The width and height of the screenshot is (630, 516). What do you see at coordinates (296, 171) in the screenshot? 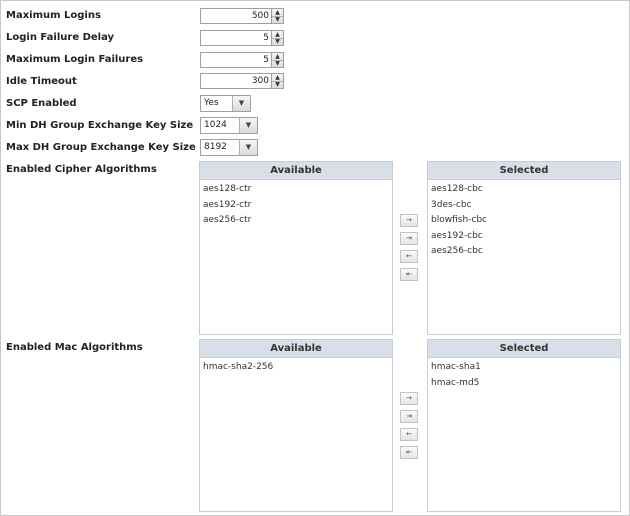
I see `cipher-available-header: Available` at bounding box center [296, 171].